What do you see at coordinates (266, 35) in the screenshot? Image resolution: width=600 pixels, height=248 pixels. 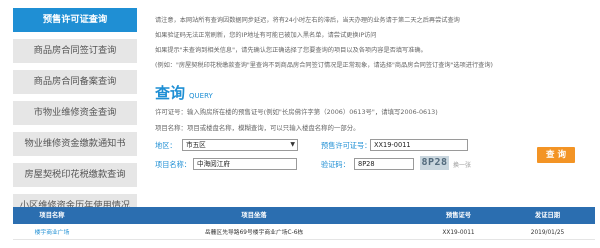 I see `notice-line: 如果验证码无法正常刷新，您的IP地址有可能已被加入黑名单，请尝试更换IP访问` at bounding box center [266, 35].